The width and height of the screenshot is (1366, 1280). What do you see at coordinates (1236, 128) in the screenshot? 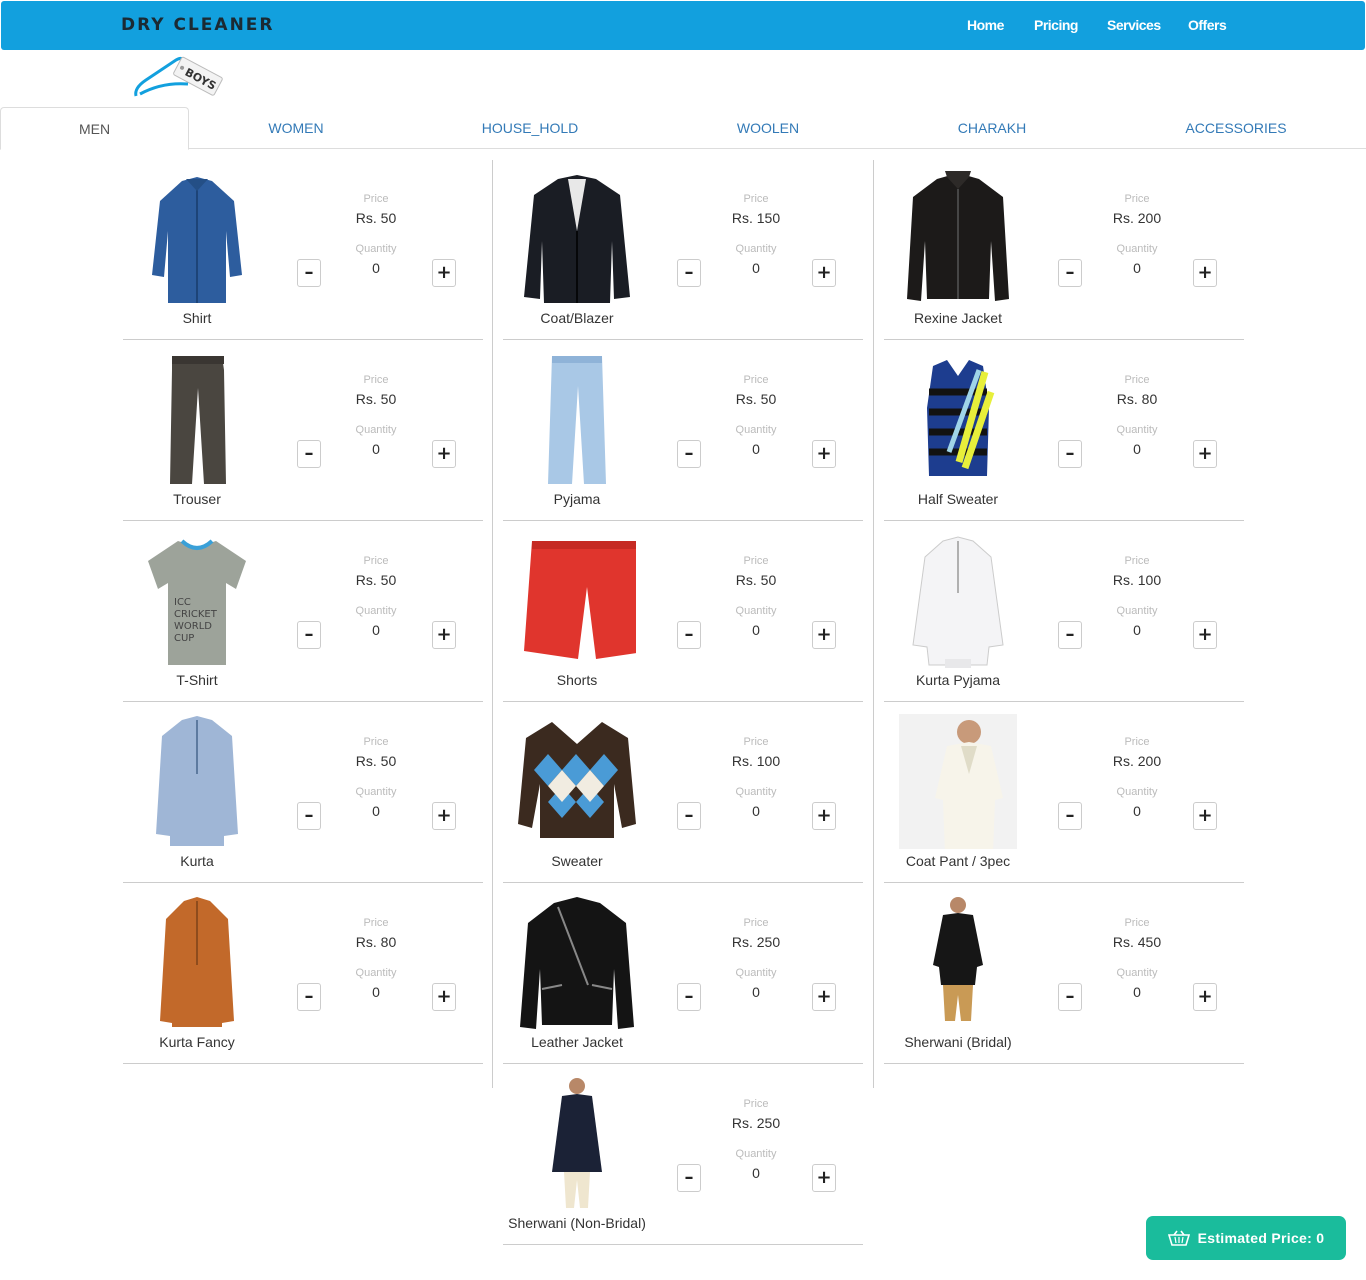
I see `tab-accessories: ACCESSORIES` at bounding box center [1236, 128].